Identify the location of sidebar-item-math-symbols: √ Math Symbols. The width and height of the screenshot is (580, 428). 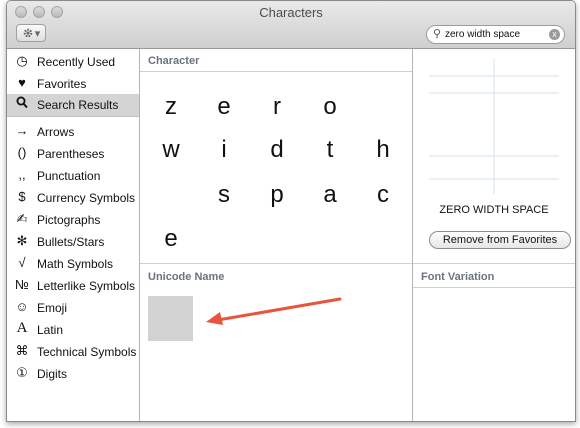
(73, 264).